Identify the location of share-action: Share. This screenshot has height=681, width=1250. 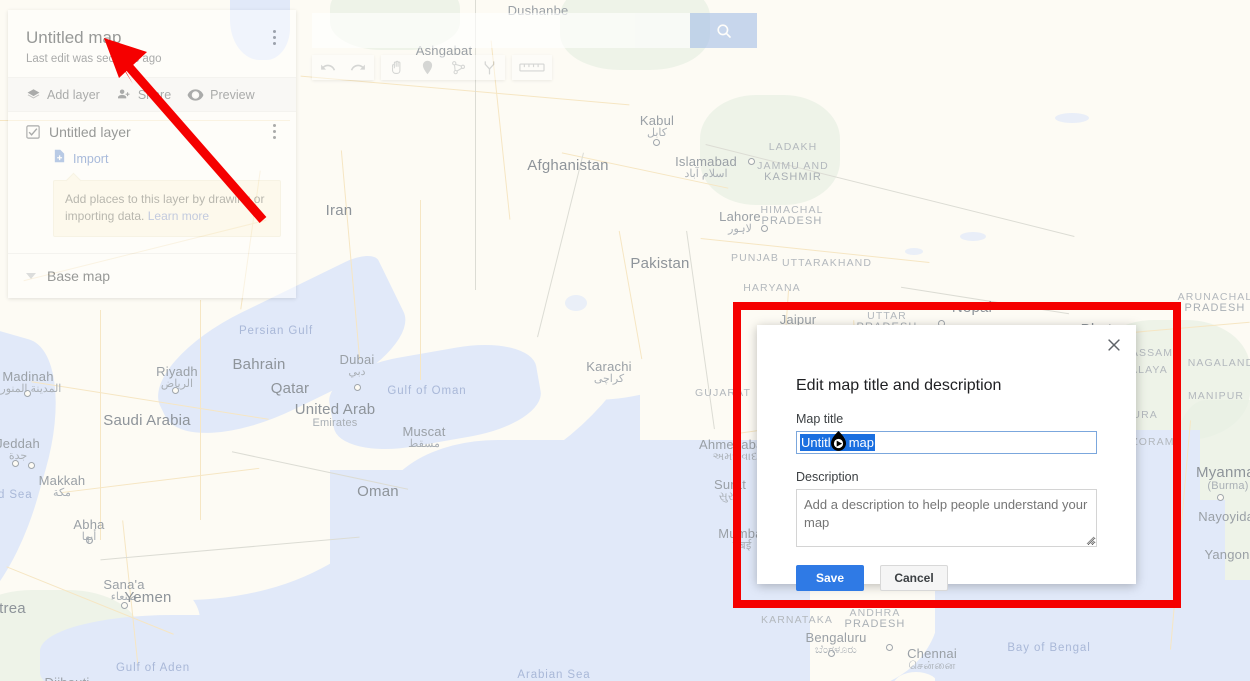
(143, 94).